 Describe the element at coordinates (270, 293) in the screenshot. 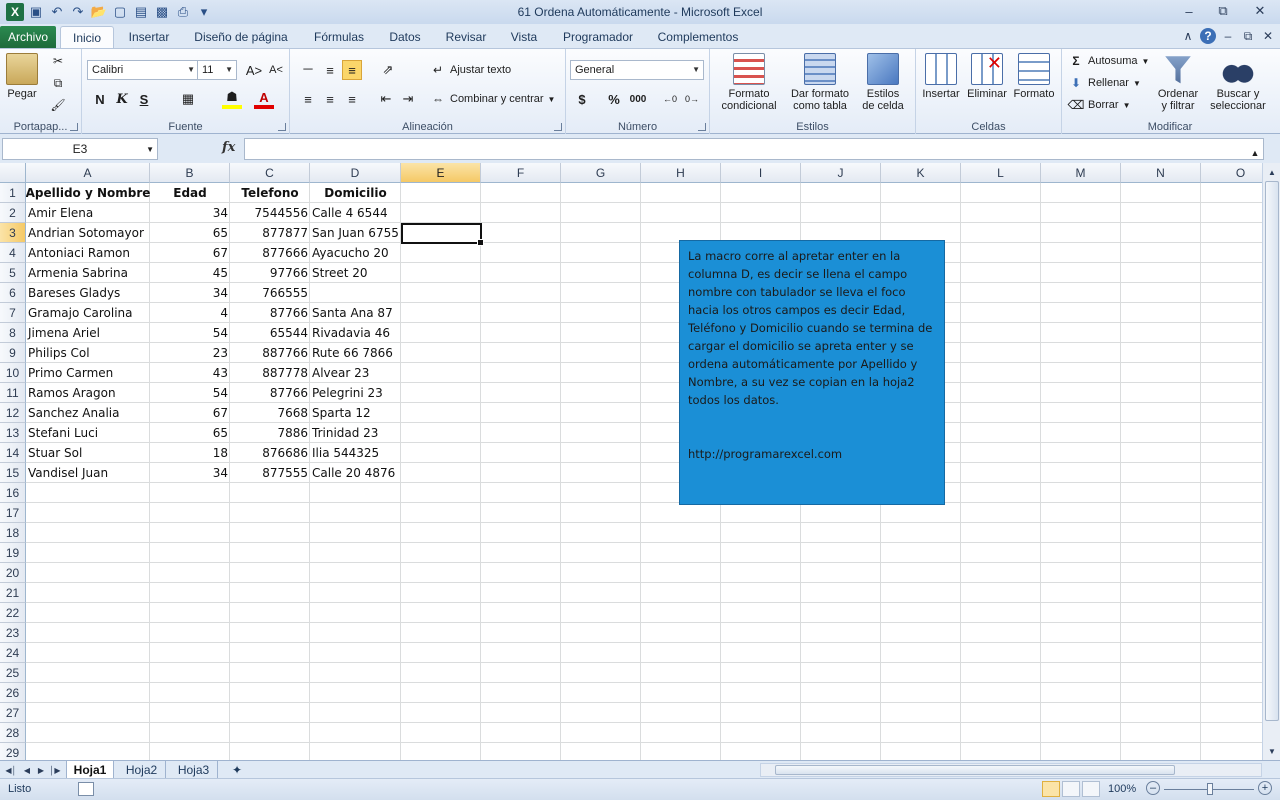

I see `table-cell: 766555` at that location.